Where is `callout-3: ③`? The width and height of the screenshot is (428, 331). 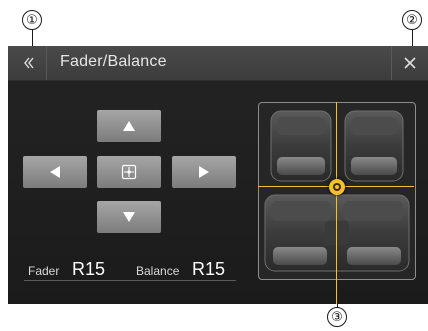
callout-3: ③ is located at coordinates (337, 317).